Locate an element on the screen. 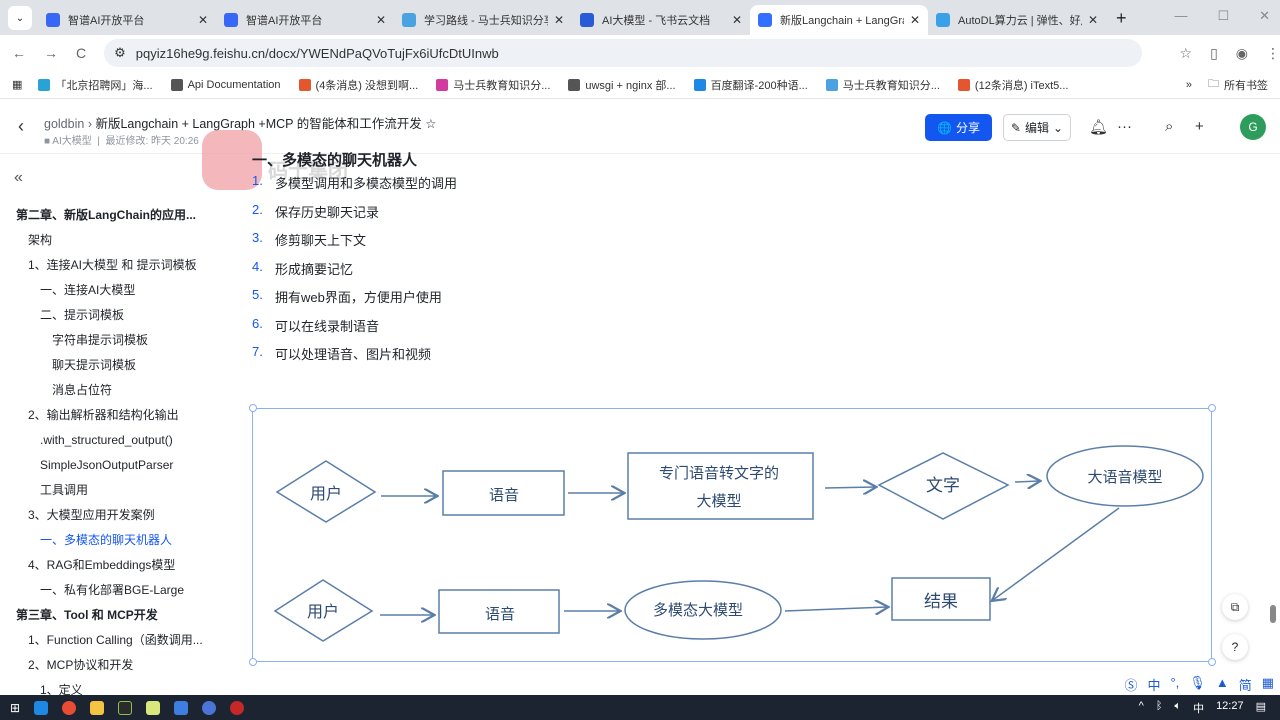 Image resolution: width=1280 pixels, height=720 pixels. extensions-icon: ▯ is located at coordinates (1214, 53).